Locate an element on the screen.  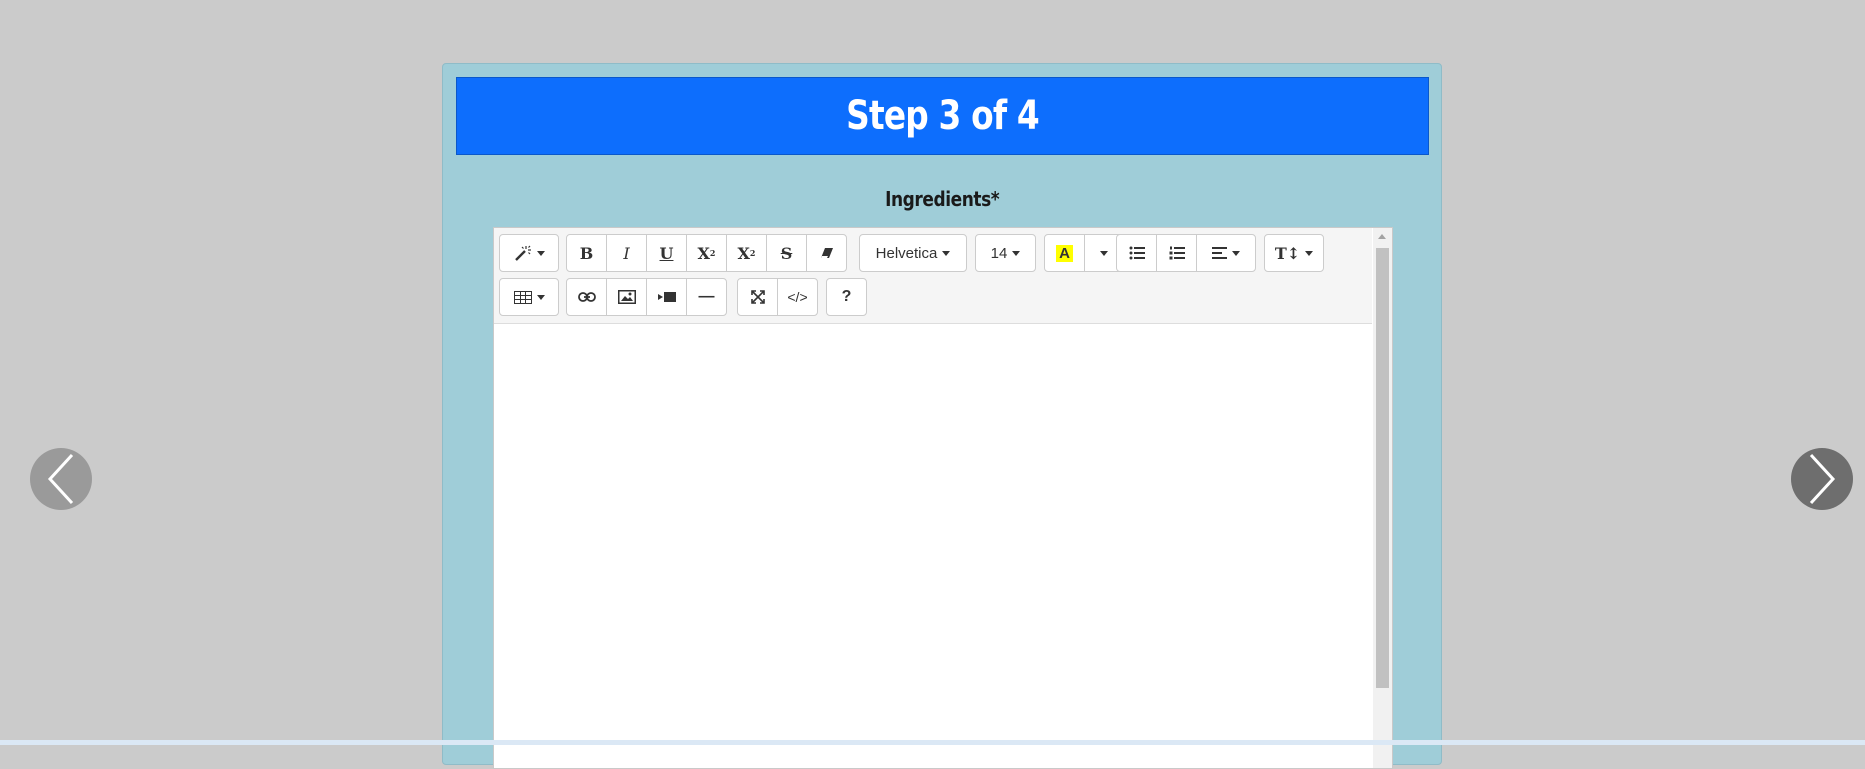
help-button: ? is located at coordinates (846, 297).